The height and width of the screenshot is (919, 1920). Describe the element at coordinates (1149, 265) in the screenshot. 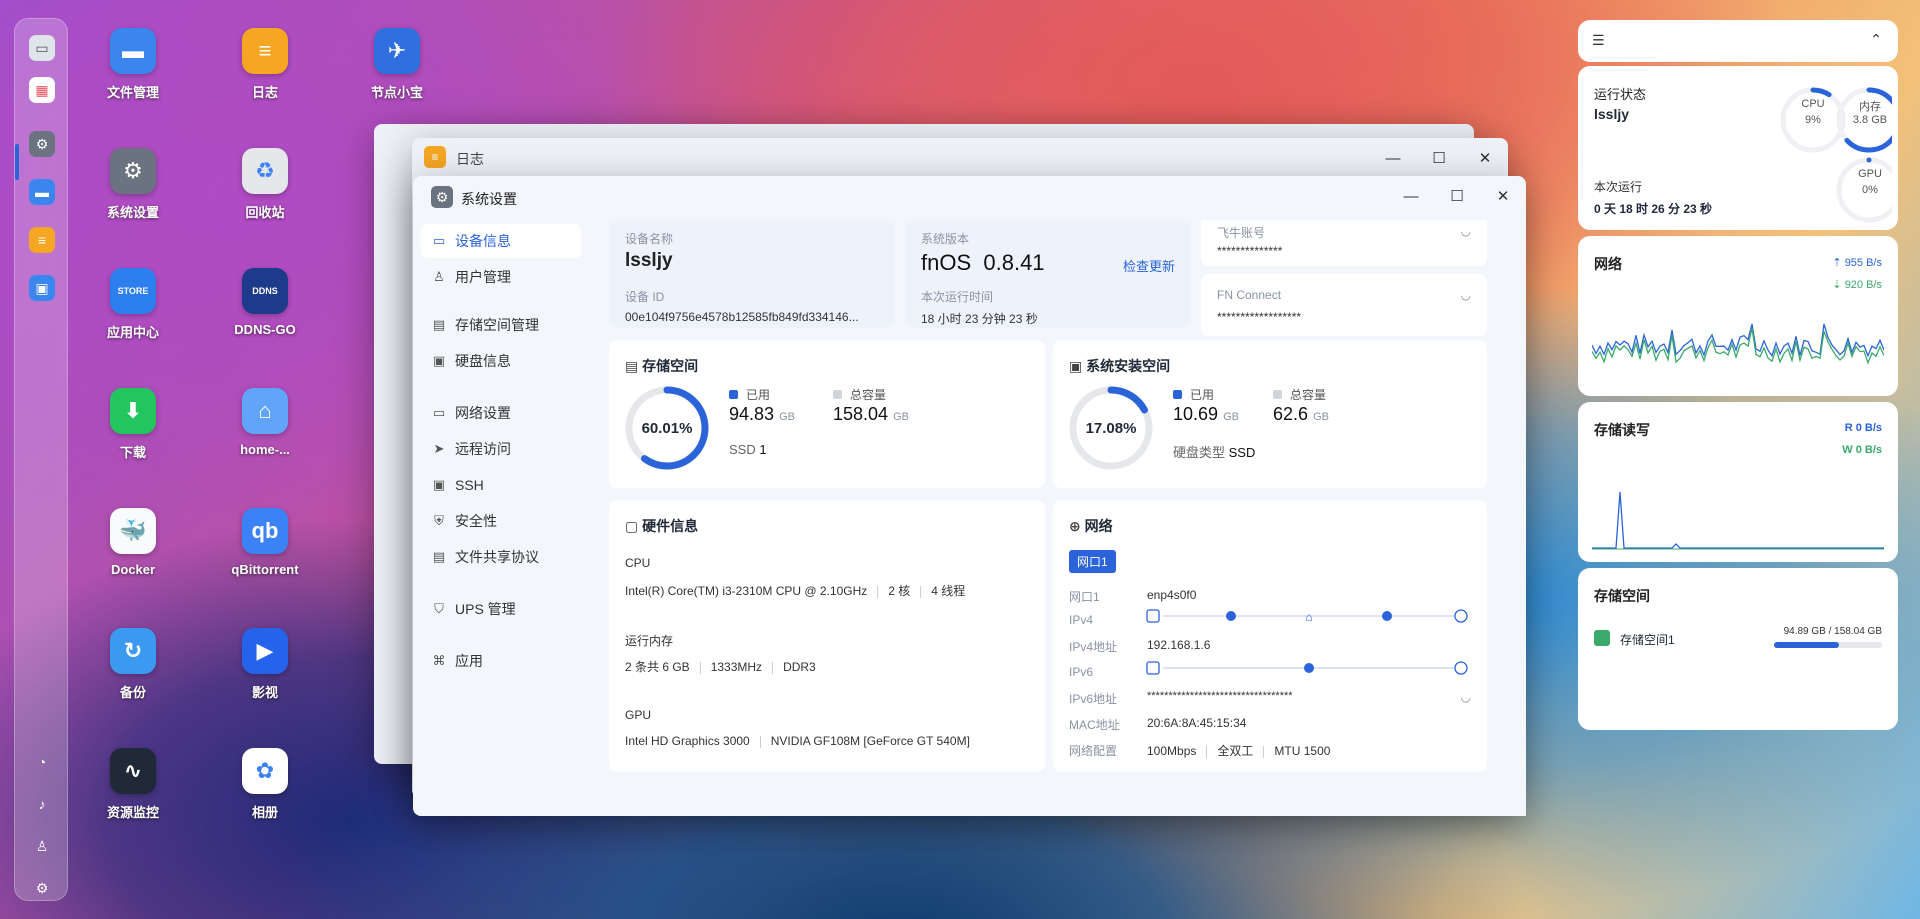

I see `check-update-link: 检查更新` at that location.